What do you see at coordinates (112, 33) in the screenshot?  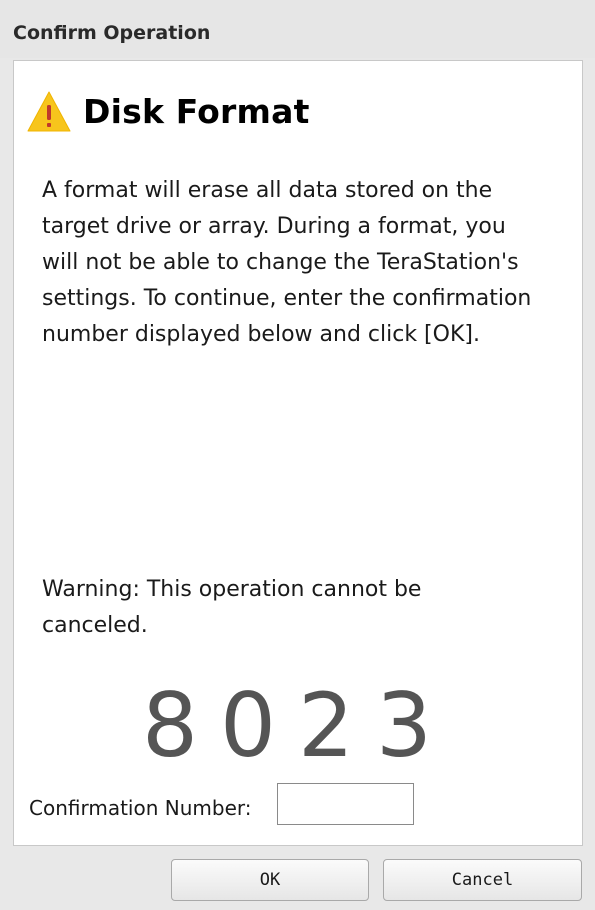 I see `dialog-title: Confirm Operation` at bounding box center [112, 33].